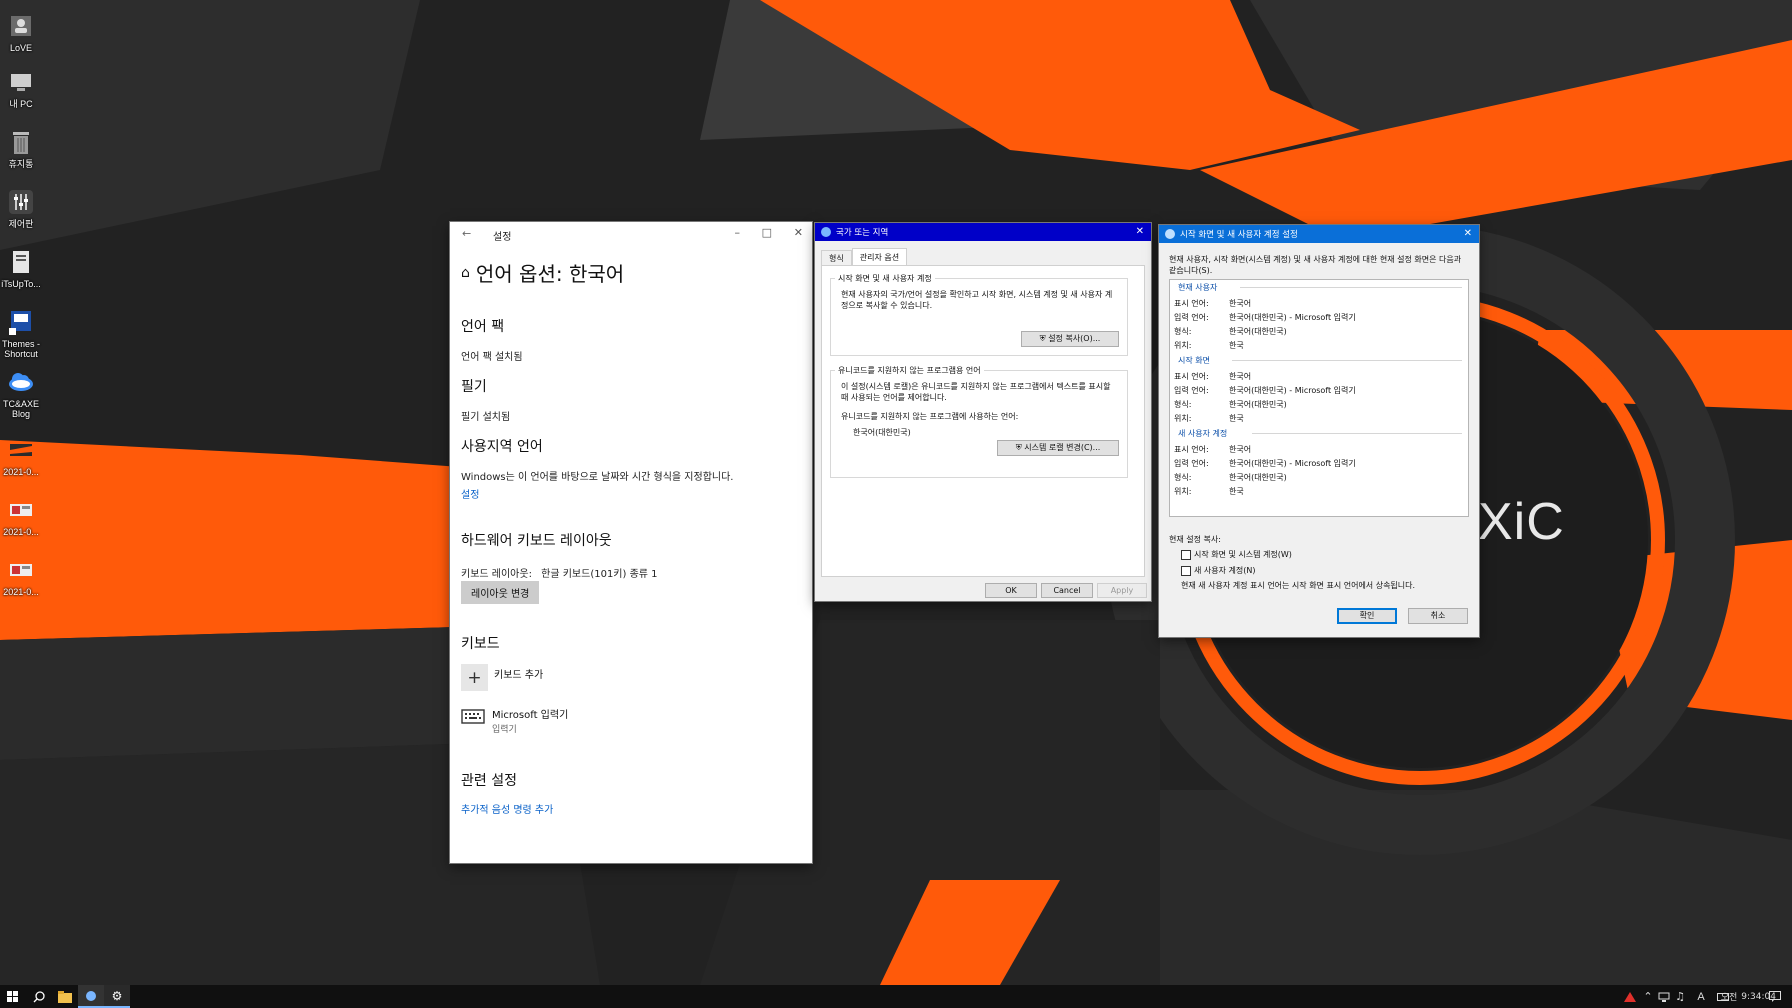  What do you see at coordinates (117, 996) in the screenshot?
I see `taskbar-settings: ⚙` at bounding box center [117, 996].